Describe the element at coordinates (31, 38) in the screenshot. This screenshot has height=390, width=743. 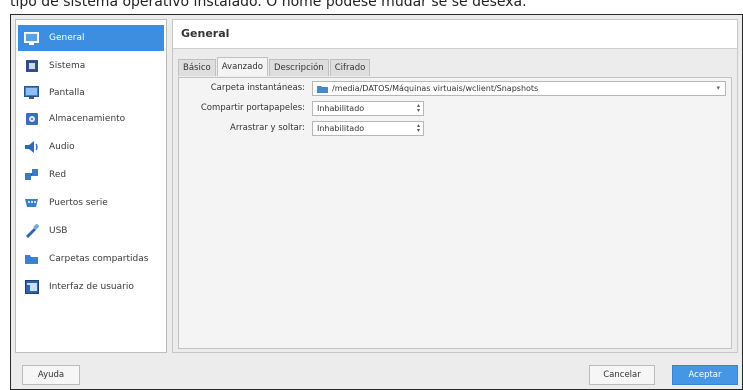
I see `general-icon` at that location.